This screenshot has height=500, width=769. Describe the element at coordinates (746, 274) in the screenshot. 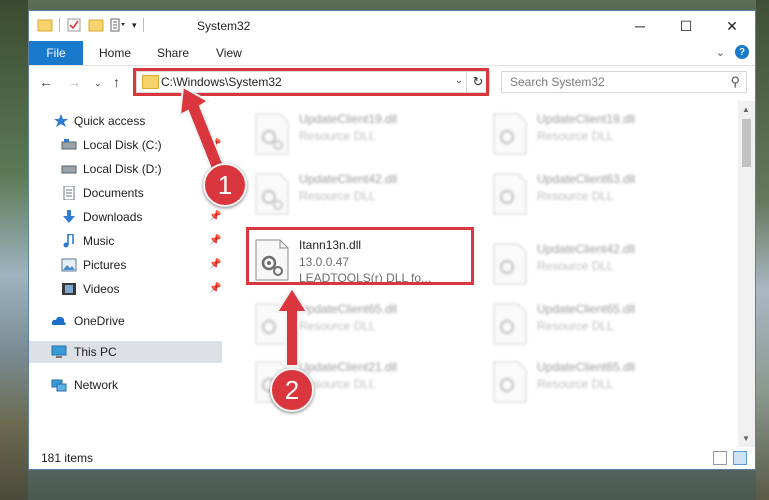

I see `vertical-scrollbar: ▲ ▼` at that location.